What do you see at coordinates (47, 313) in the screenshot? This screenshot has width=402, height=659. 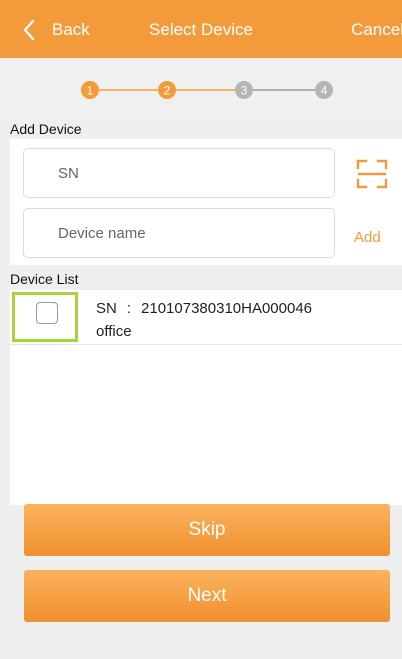 I see `device-checkbox` at bounding box center [47, 313].